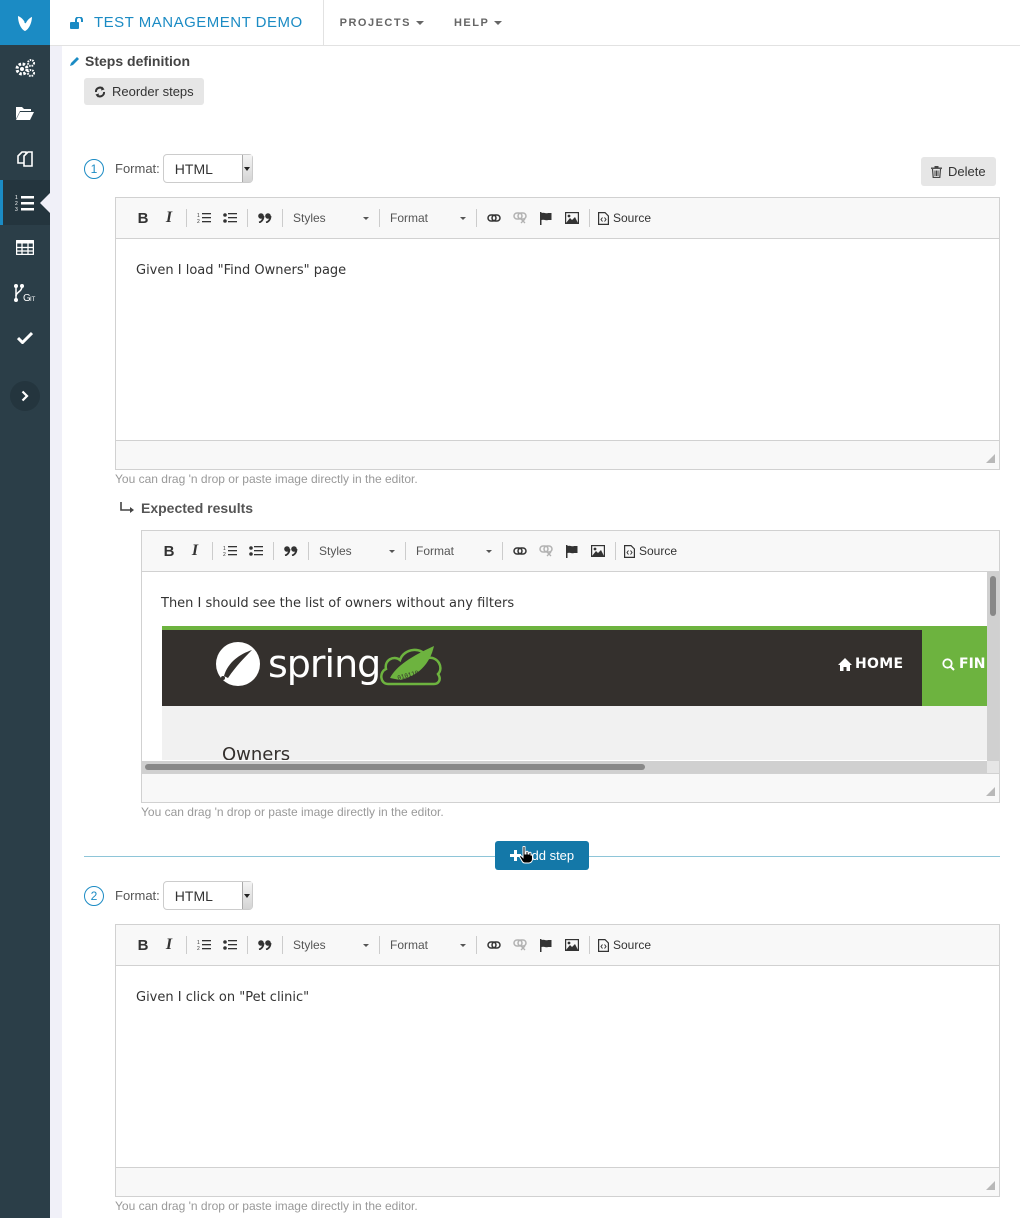 This screenshot has width=1020, height=1218. Describe the element at coordinates (25, 337) in the screenshot. I see `sidebar-item-validation` at that location.